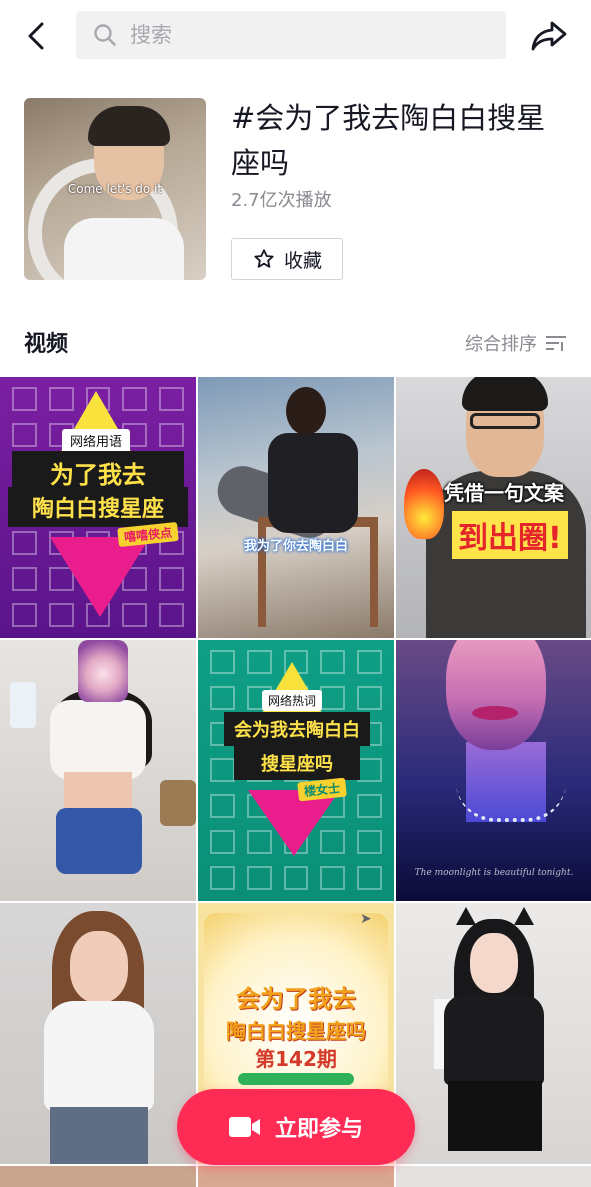 The image size is (591, 1187). I want to click on paper-plane-icon: ➤, so click(366, 919).